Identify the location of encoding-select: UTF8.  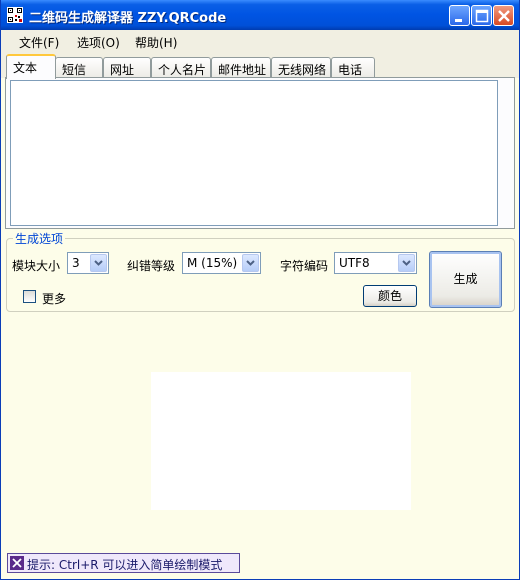
(375, 263).